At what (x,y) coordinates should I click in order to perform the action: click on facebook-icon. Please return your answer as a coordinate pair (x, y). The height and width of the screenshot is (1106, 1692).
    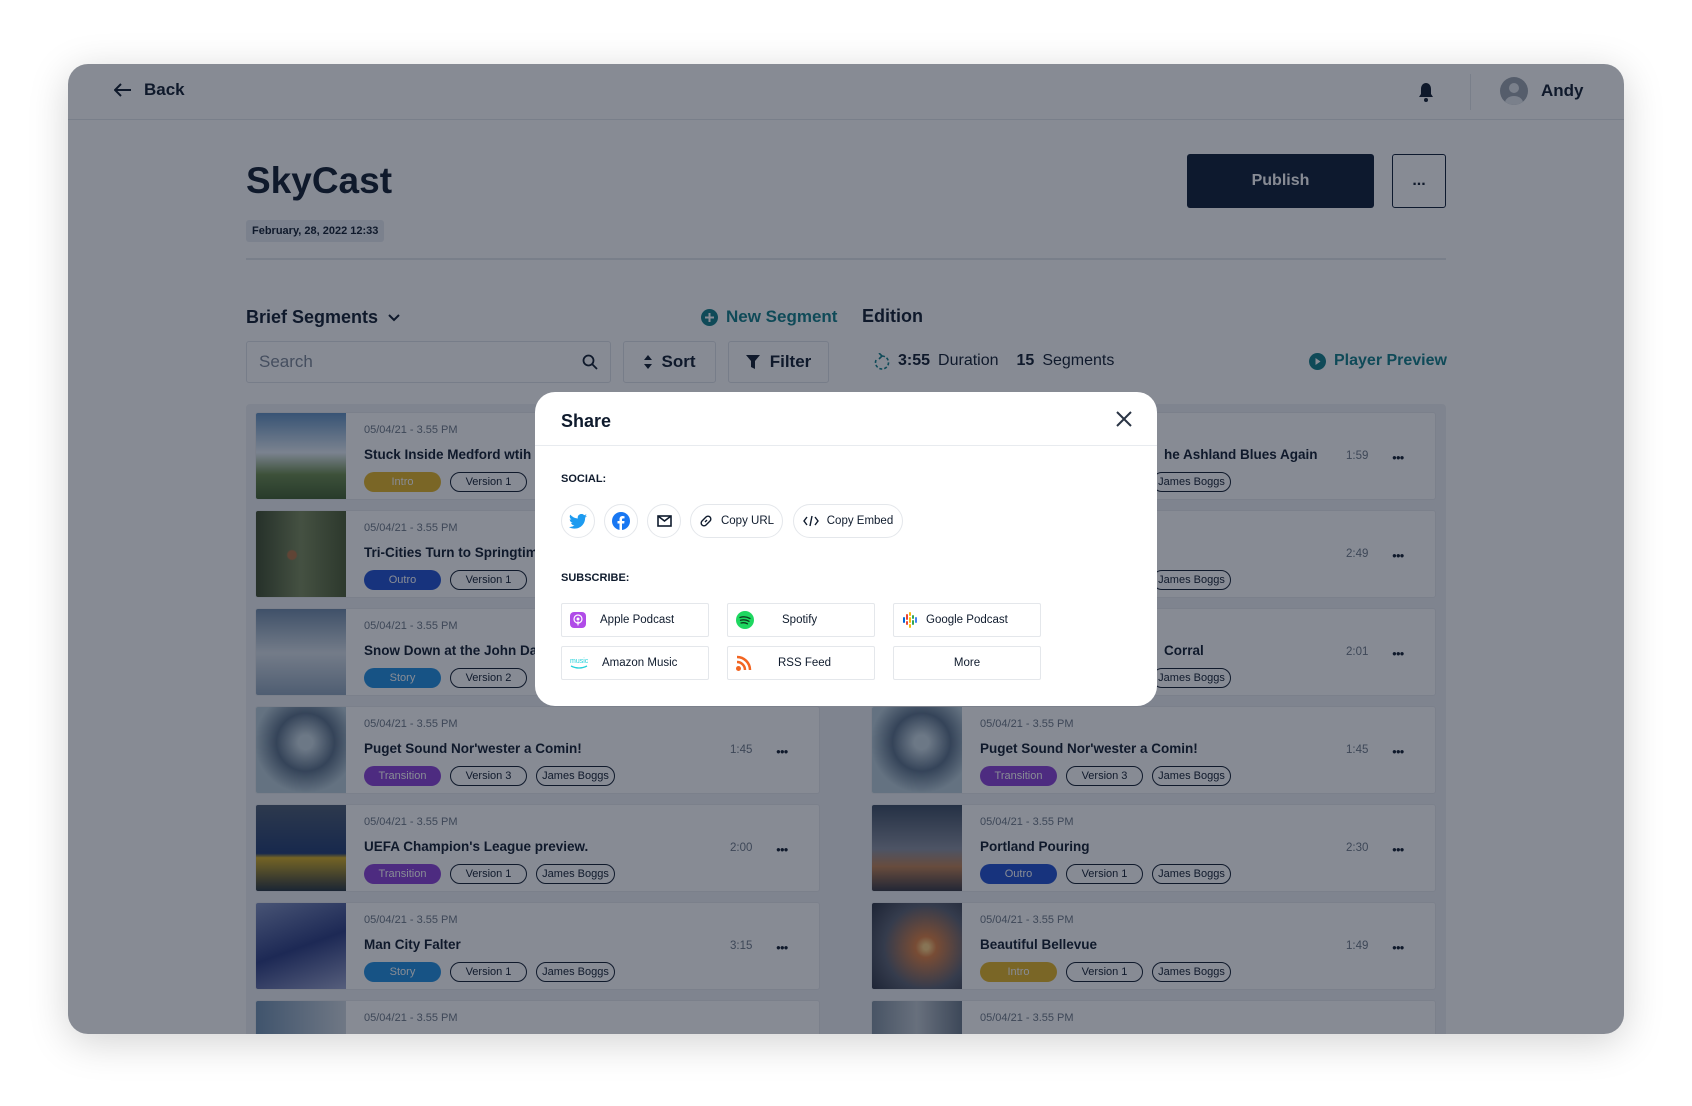
    Looking at the image, I should click on (621, 521).